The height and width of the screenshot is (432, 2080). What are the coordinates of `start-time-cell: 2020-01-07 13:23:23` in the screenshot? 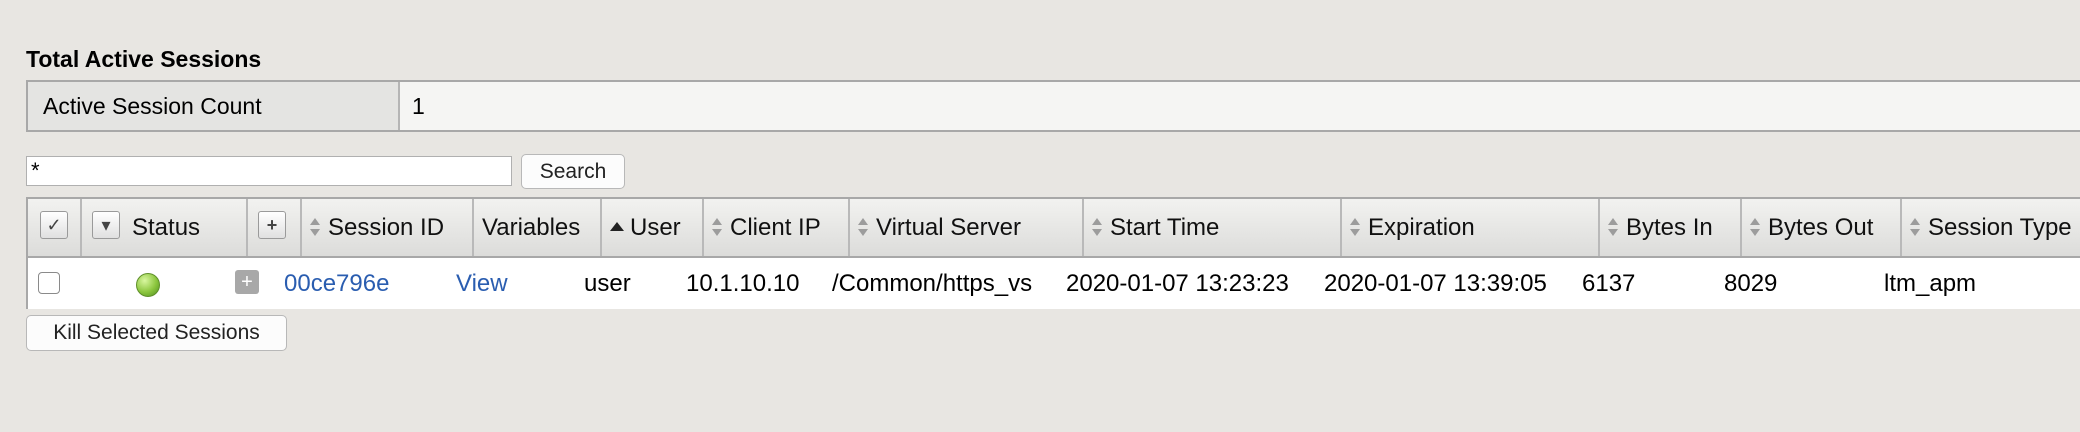 It's located at (1177, 283).